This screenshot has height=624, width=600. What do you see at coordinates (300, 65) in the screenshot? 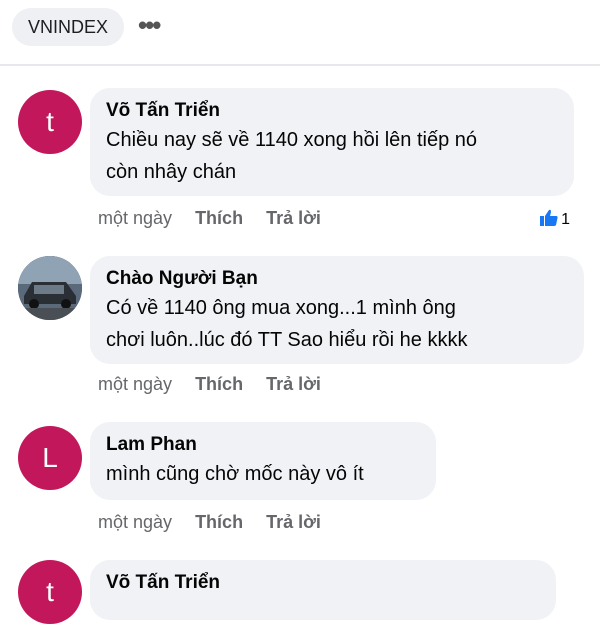
I see `divider` at bounding box center [300, 65].